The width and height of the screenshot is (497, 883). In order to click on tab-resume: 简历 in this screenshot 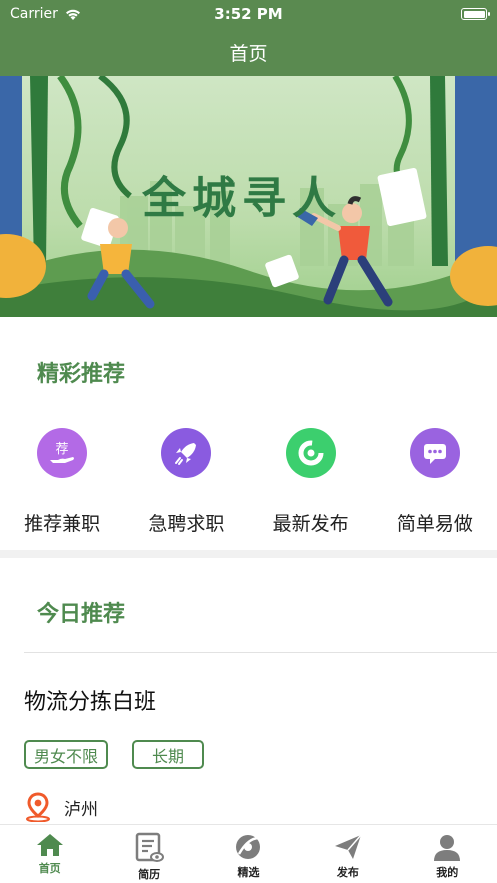, I will do `click(149, 854)`.